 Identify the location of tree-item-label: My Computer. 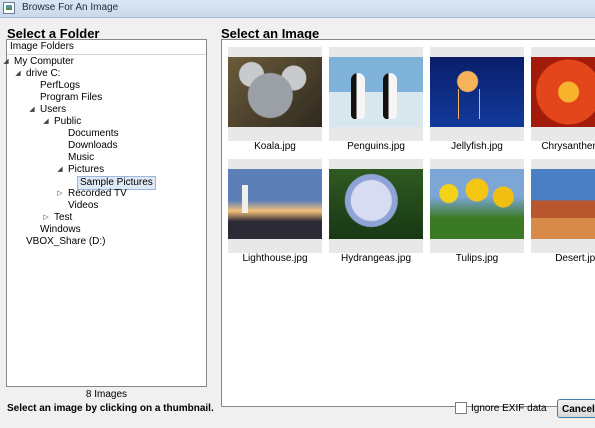
(44, 61).